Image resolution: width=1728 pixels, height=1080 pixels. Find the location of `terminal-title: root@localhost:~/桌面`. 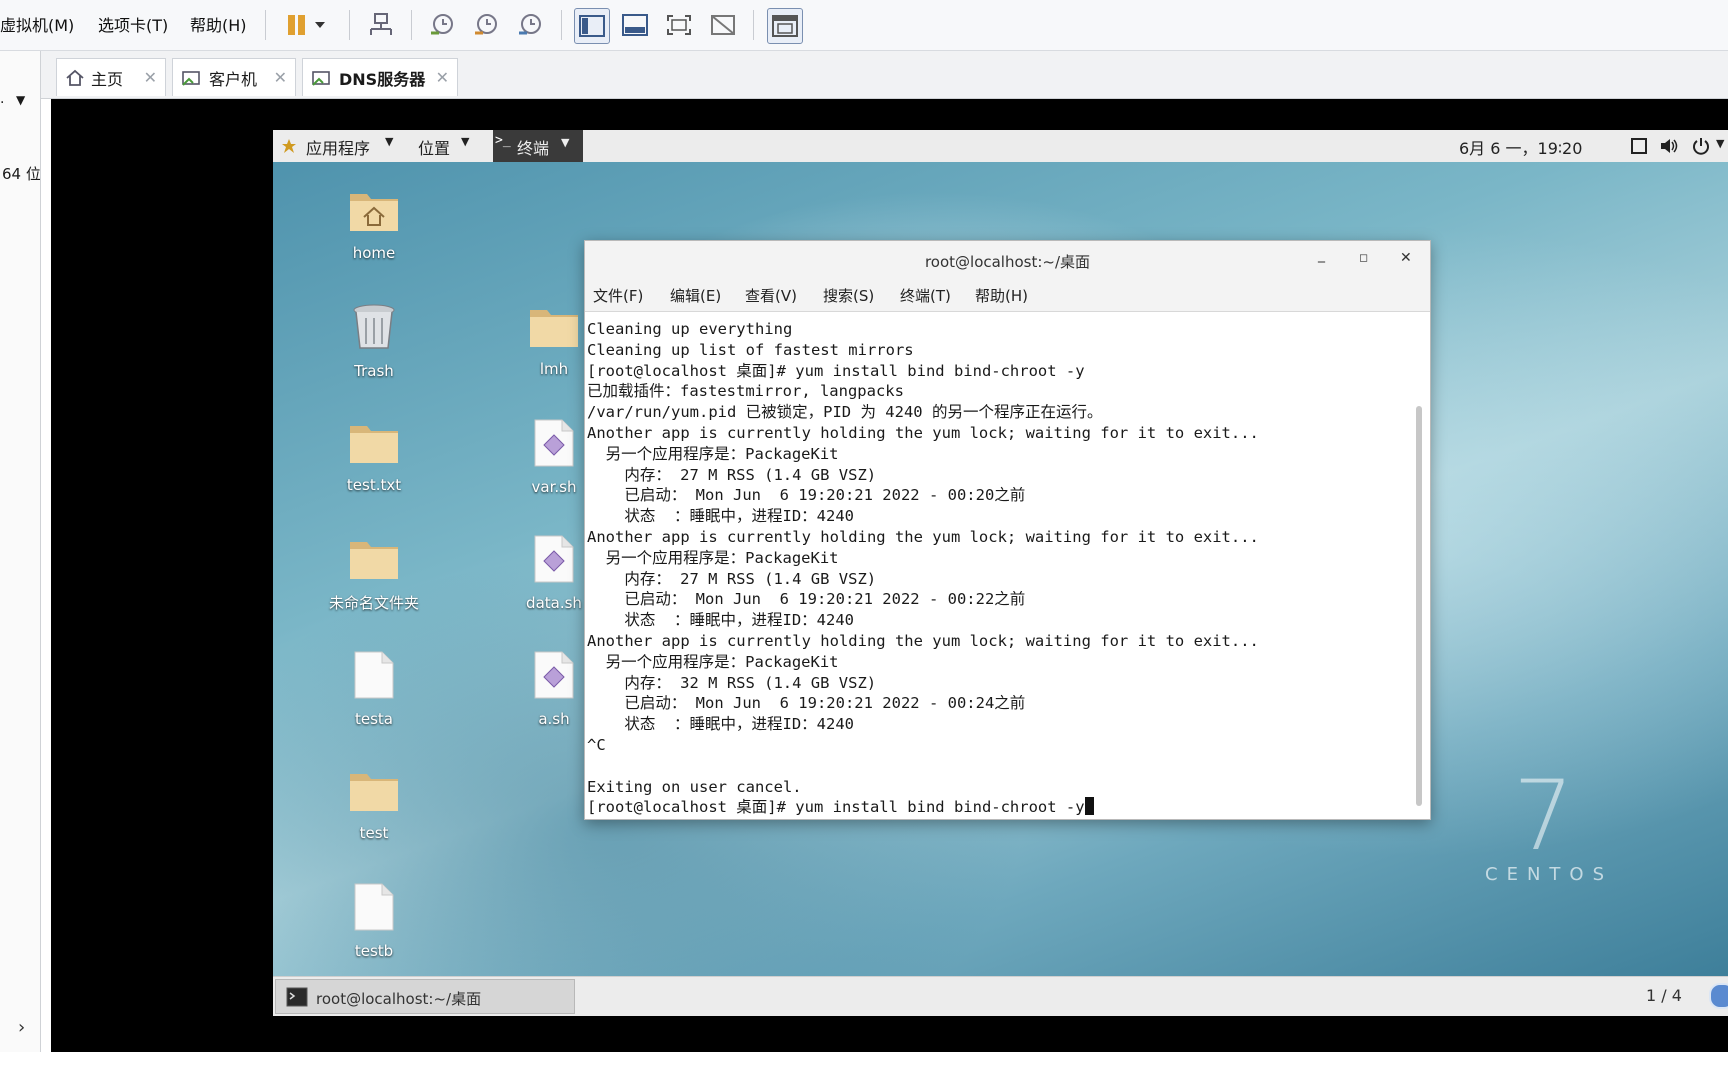

terminal-title: root@localhost:~/桌面 is located at coordinates (1007, 262).